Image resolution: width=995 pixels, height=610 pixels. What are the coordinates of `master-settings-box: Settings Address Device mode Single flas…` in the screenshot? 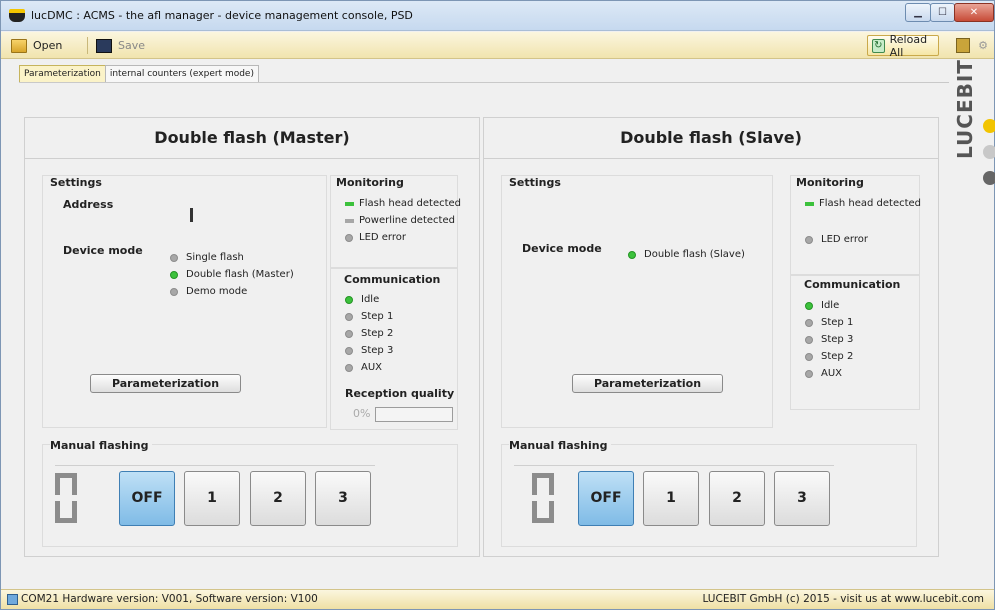 It's located at (184, 301).